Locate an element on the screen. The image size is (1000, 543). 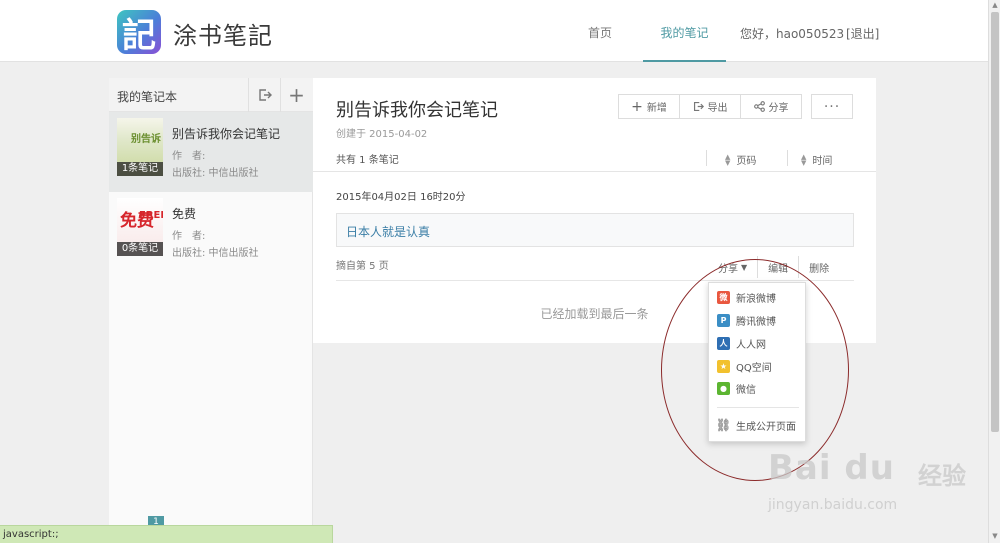
share-label: 分享 is located at coordinates (778, 108).